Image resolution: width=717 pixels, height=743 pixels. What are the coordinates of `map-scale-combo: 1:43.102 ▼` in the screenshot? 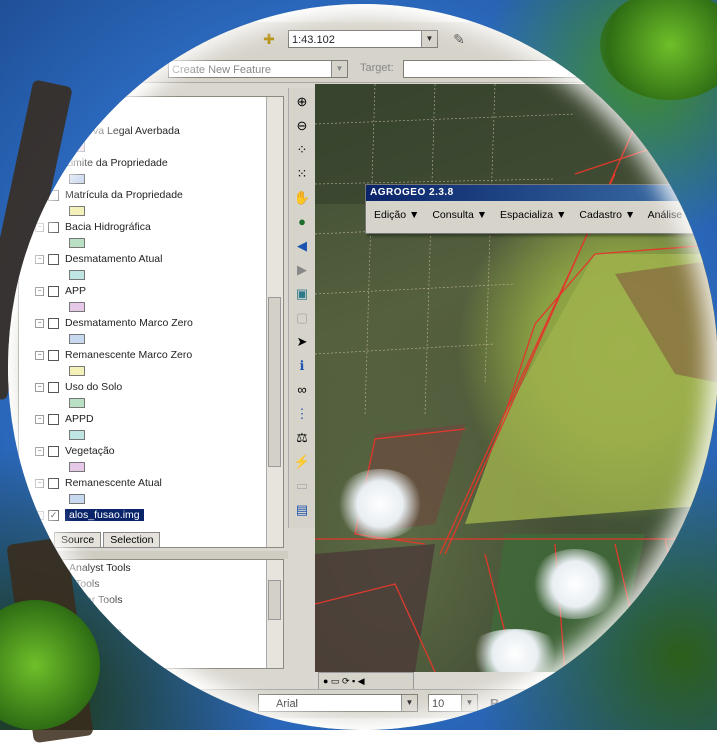 It's located at (363, 39).